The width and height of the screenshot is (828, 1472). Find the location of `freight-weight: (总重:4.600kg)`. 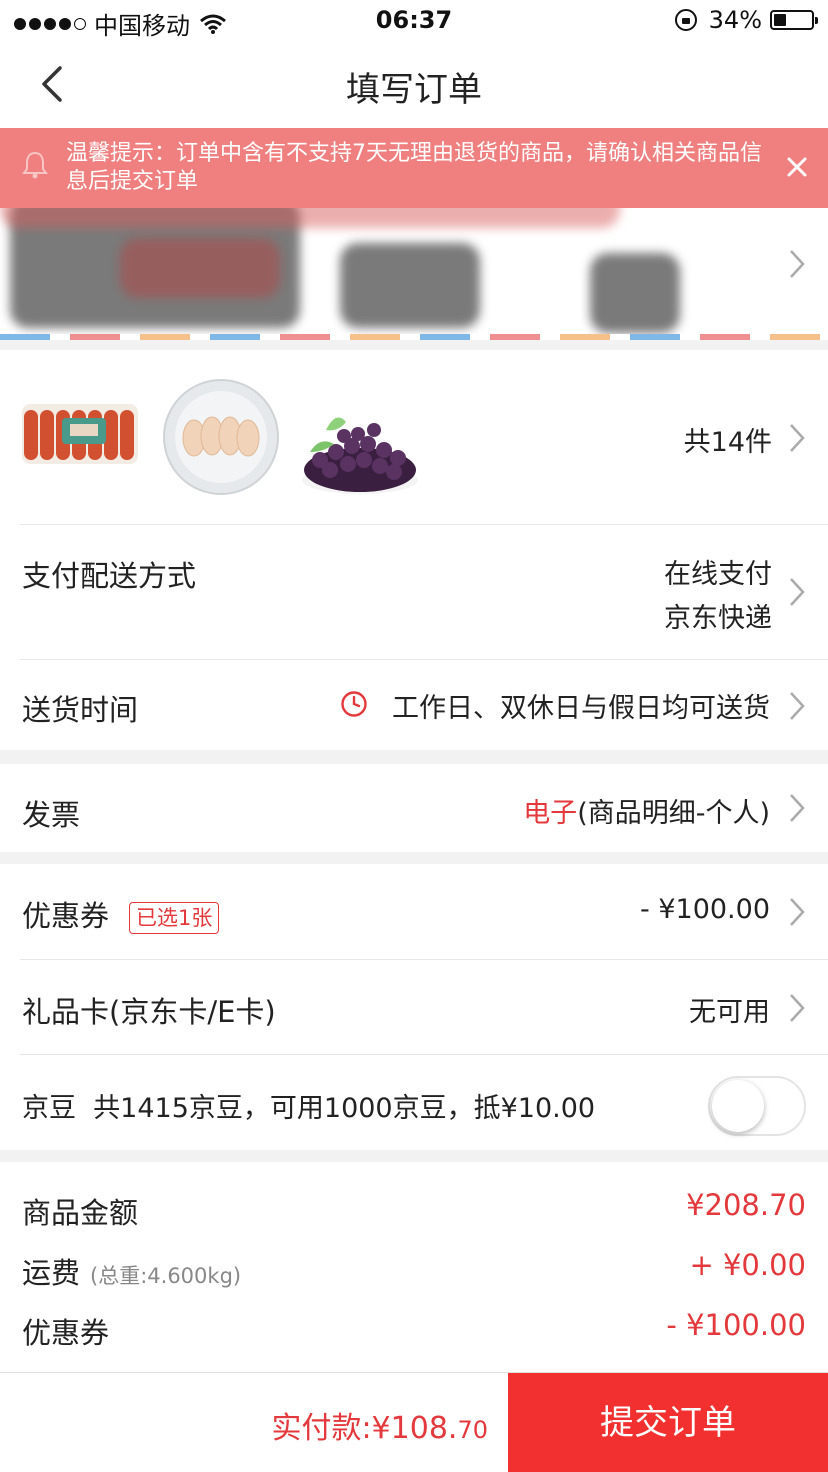

freight-weight: (总重:4.600kg) is located at coordinates (166, 1276).